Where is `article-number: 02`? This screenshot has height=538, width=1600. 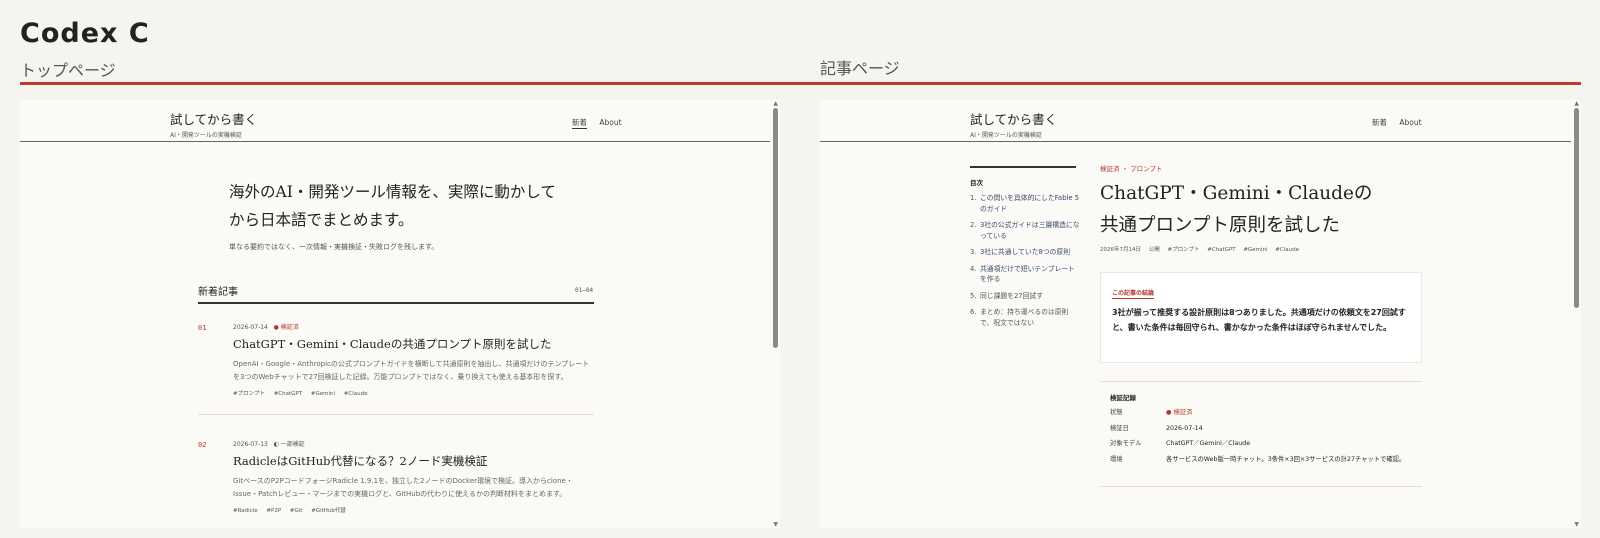 article-number: 02 is located at coordinates (202, 445).